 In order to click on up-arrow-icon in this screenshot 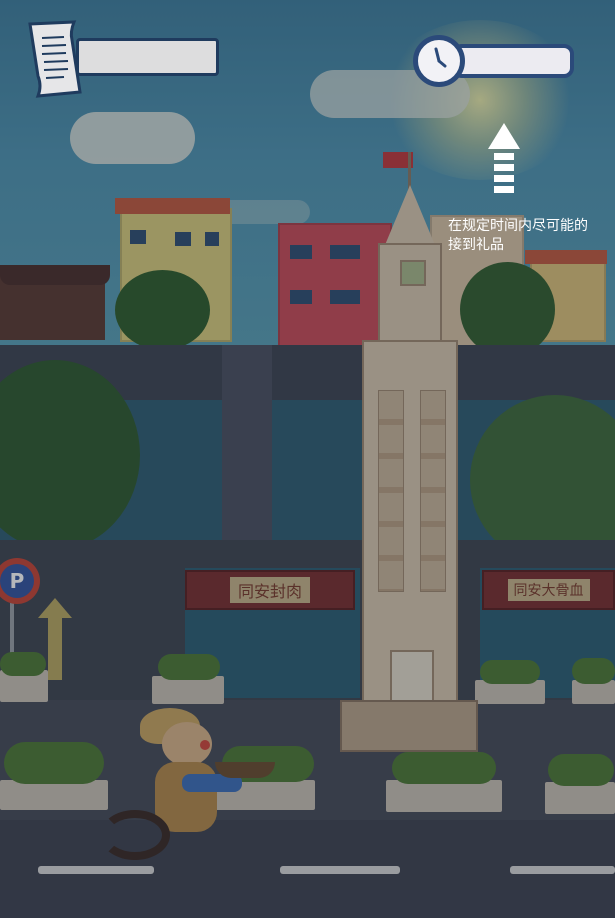, I will do `click(504, 163)`.